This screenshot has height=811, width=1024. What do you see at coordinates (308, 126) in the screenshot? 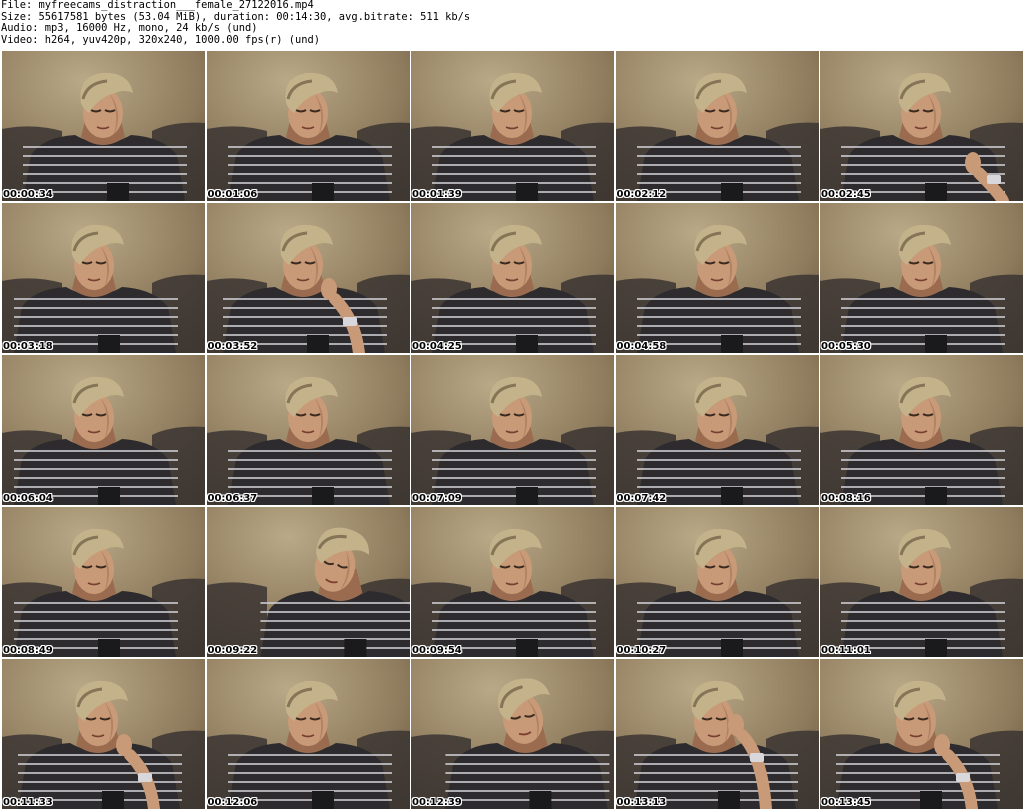
I see `video-thumbnail: 00:01:06` at bounding box center [308, 126].